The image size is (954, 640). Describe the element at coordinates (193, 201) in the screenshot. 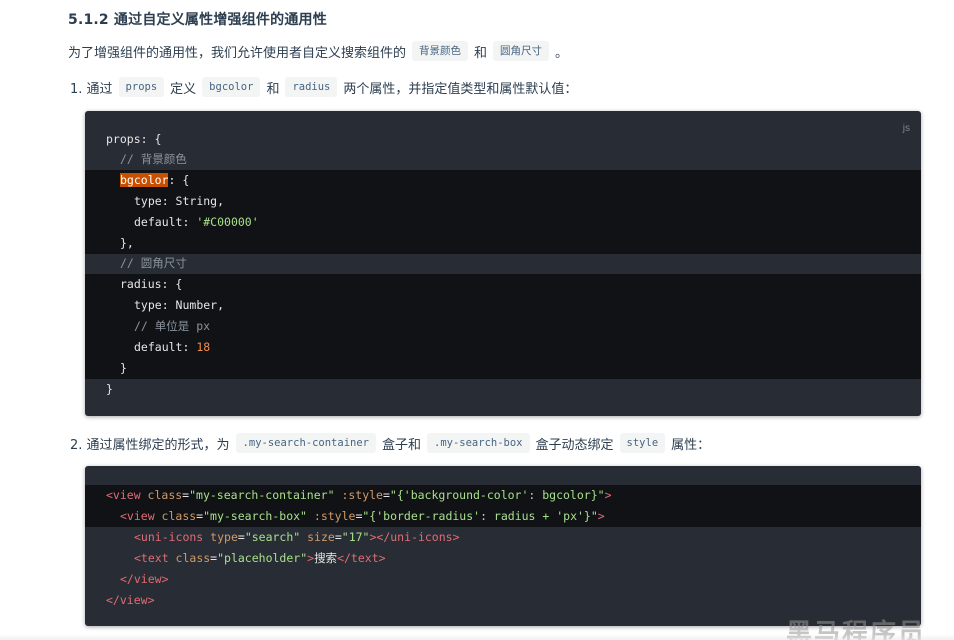

I see `code-token: : String,` at that location.